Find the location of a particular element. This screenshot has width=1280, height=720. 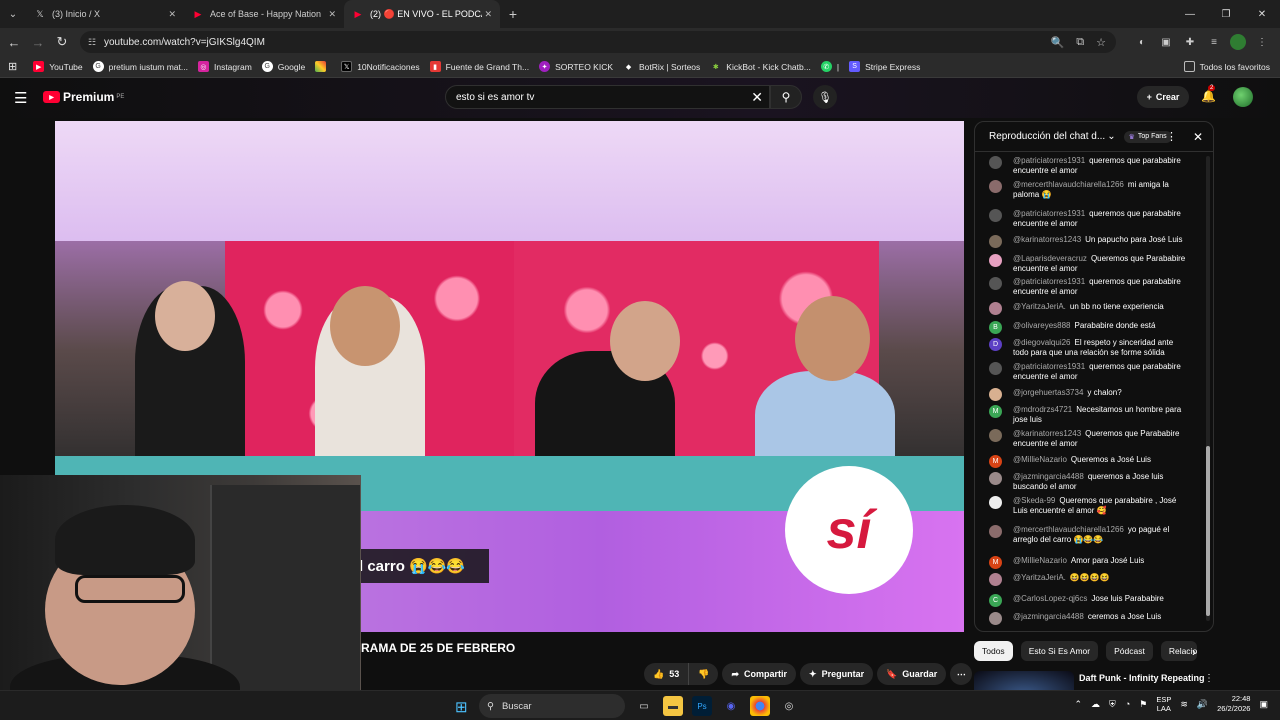

taskbar-search: ⚲ Buscar is located at coordinates (552, 706).